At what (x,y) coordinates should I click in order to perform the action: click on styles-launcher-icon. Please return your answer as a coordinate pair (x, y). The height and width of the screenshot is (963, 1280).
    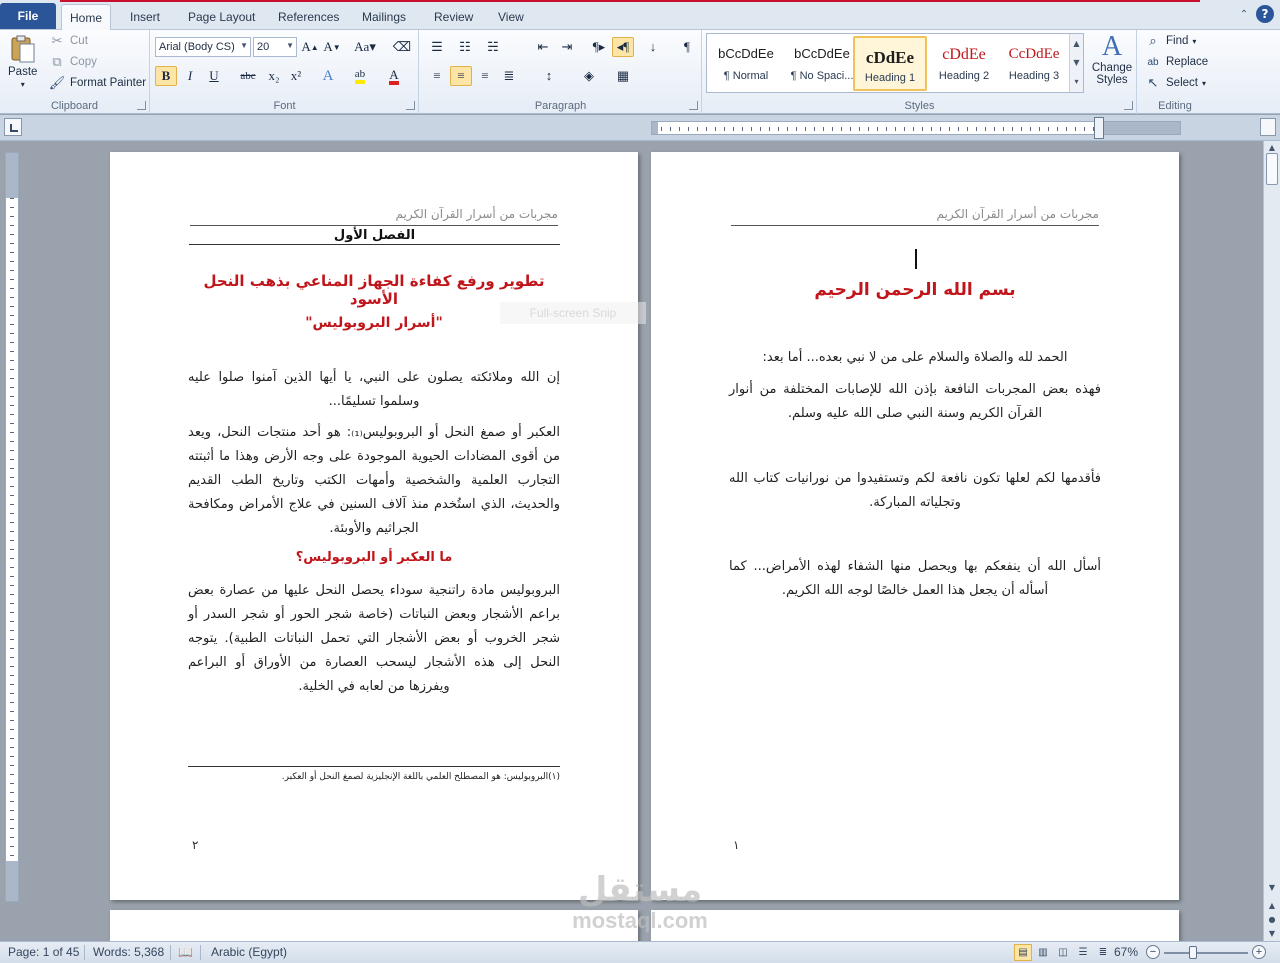
    Looking at the image, I should click on (1128, 105).